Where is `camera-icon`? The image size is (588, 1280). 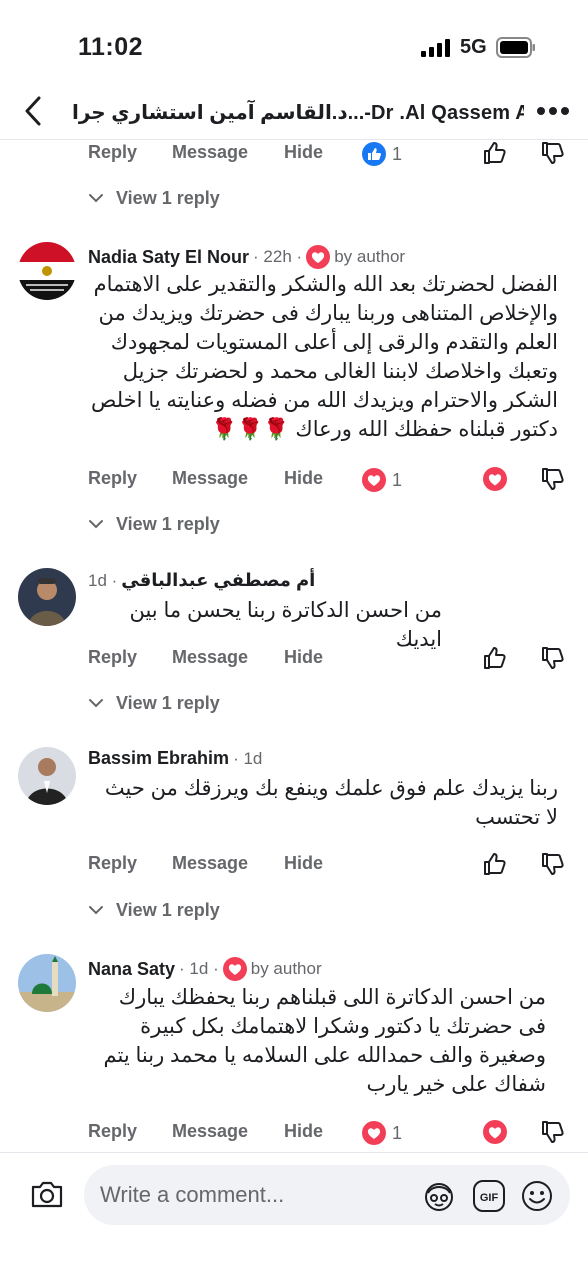
camera-icon is located at coordinates (47, 1194).